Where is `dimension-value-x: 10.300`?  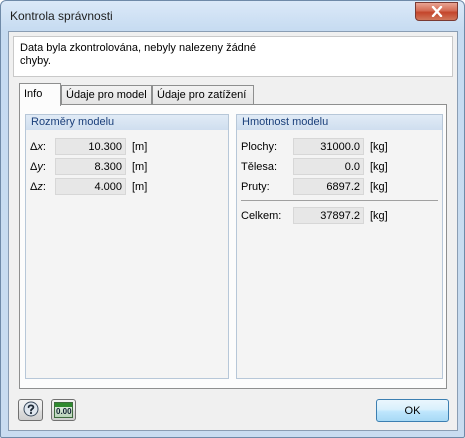 dimension-value-x: 10.300 is located at coordinates (90, 146).